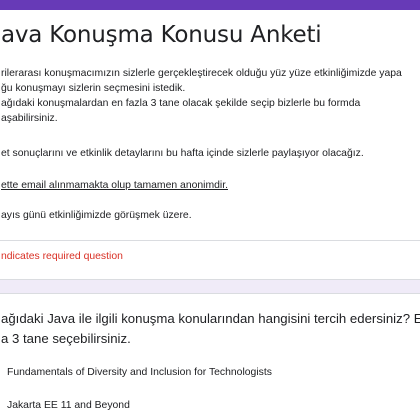  I want to click on question-text-line-2: a 3 tane seçebilirsiniz., so click(66, 338).